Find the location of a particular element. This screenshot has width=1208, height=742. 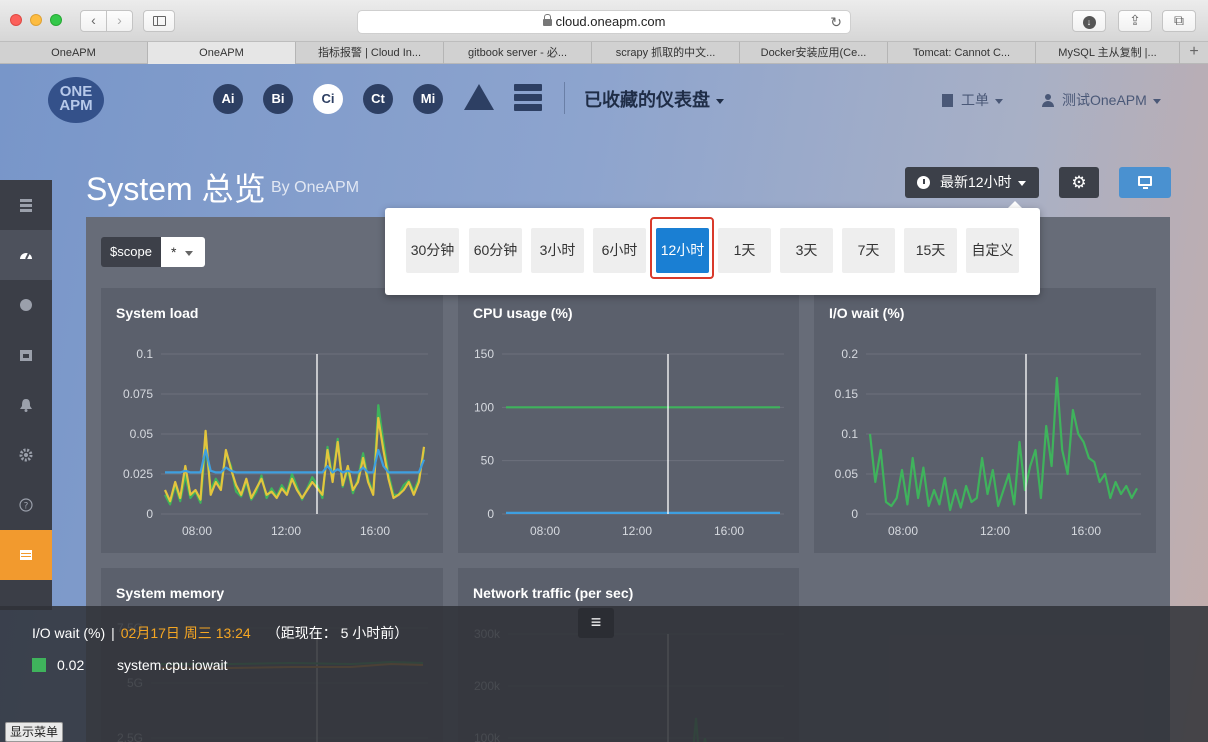

sidebar-icon is located at coordinates (159, 21).